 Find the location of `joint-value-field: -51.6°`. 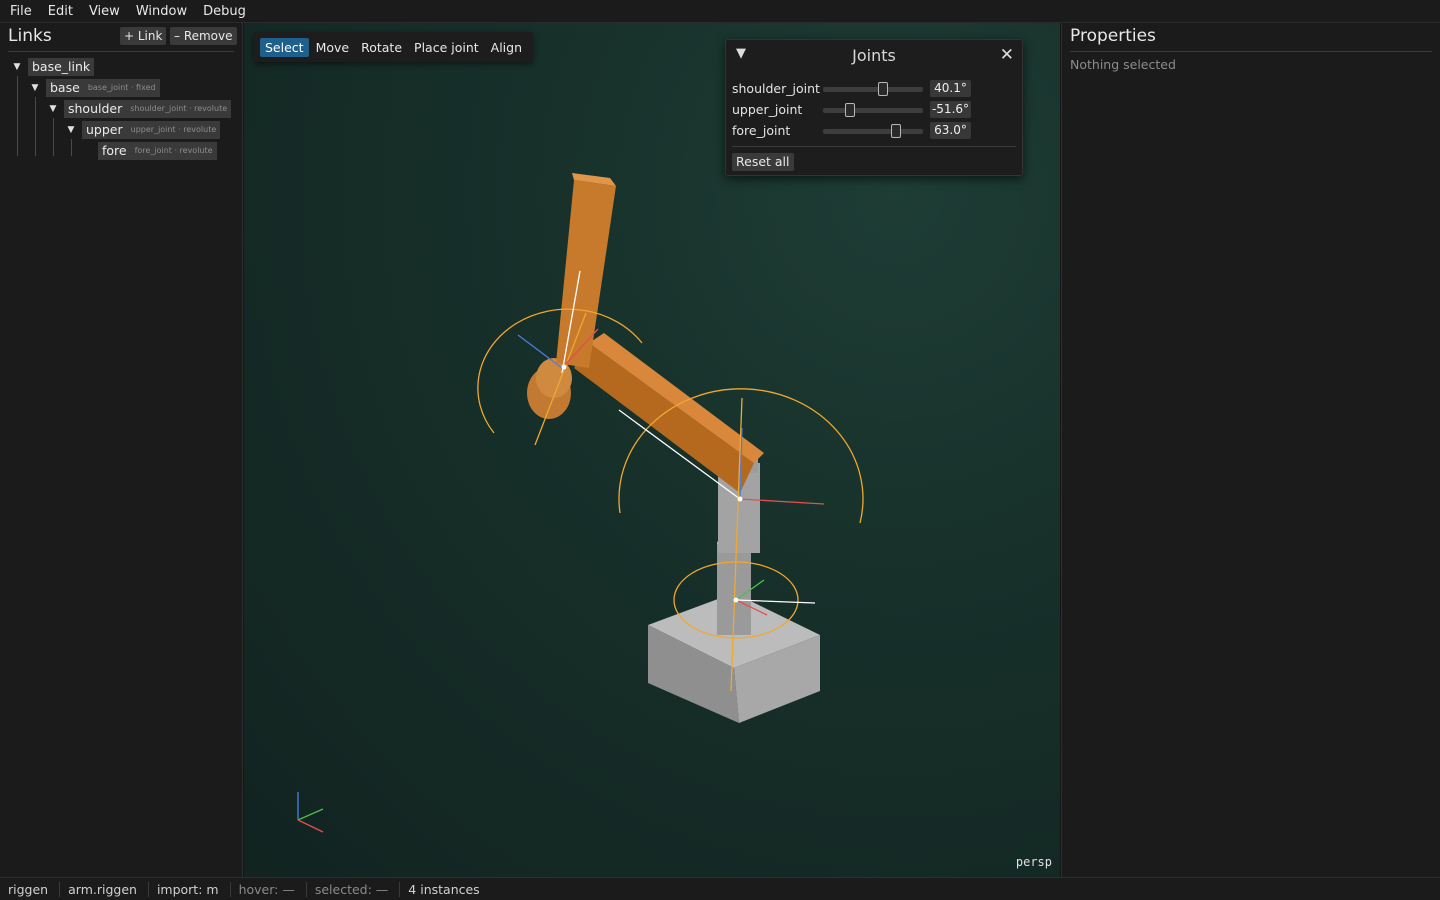

joint-value-field: -51.6° is located at coordinates (950, 109).